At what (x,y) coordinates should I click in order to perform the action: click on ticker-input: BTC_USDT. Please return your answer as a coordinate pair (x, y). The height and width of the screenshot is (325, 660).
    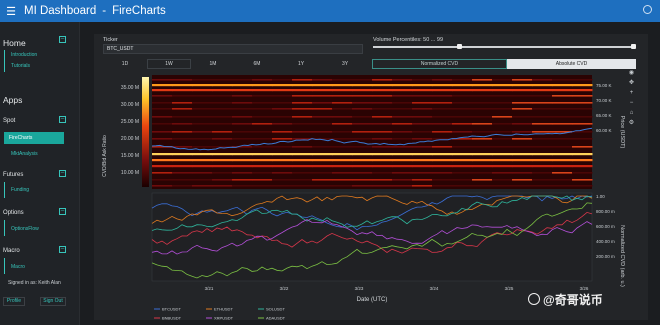
    Looking at the image, I should click on (233, 49).